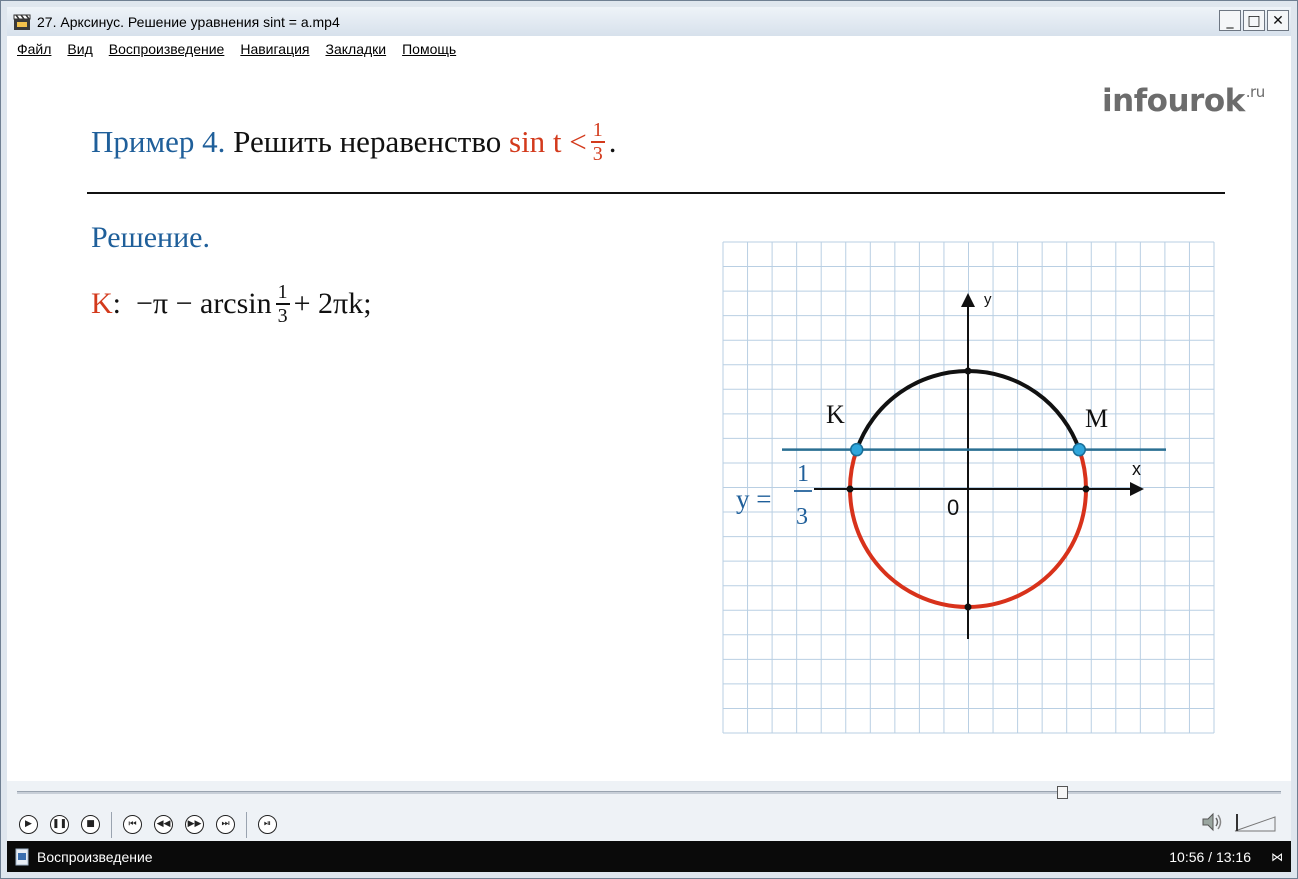 The height and width of the screenshot is (879, 1298). What do you see at coordinates (988, 299) in the screenshot?
I see `y-axis-label: y` at bounding box center [988, 299].